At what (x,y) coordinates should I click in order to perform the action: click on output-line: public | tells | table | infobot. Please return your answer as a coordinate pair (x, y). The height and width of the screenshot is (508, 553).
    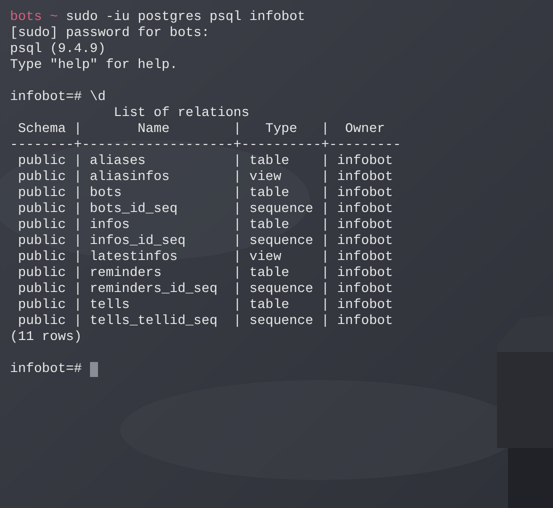
    Looking at the image, I should click on (205, 305).